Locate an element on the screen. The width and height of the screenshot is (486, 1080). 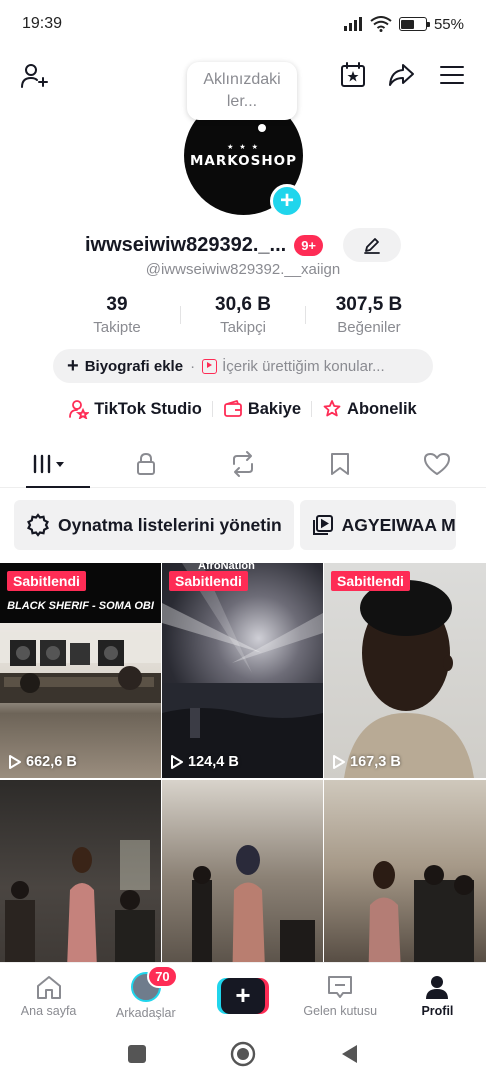
nav-profile-label: Profil is located at coordinates (437, 1010).